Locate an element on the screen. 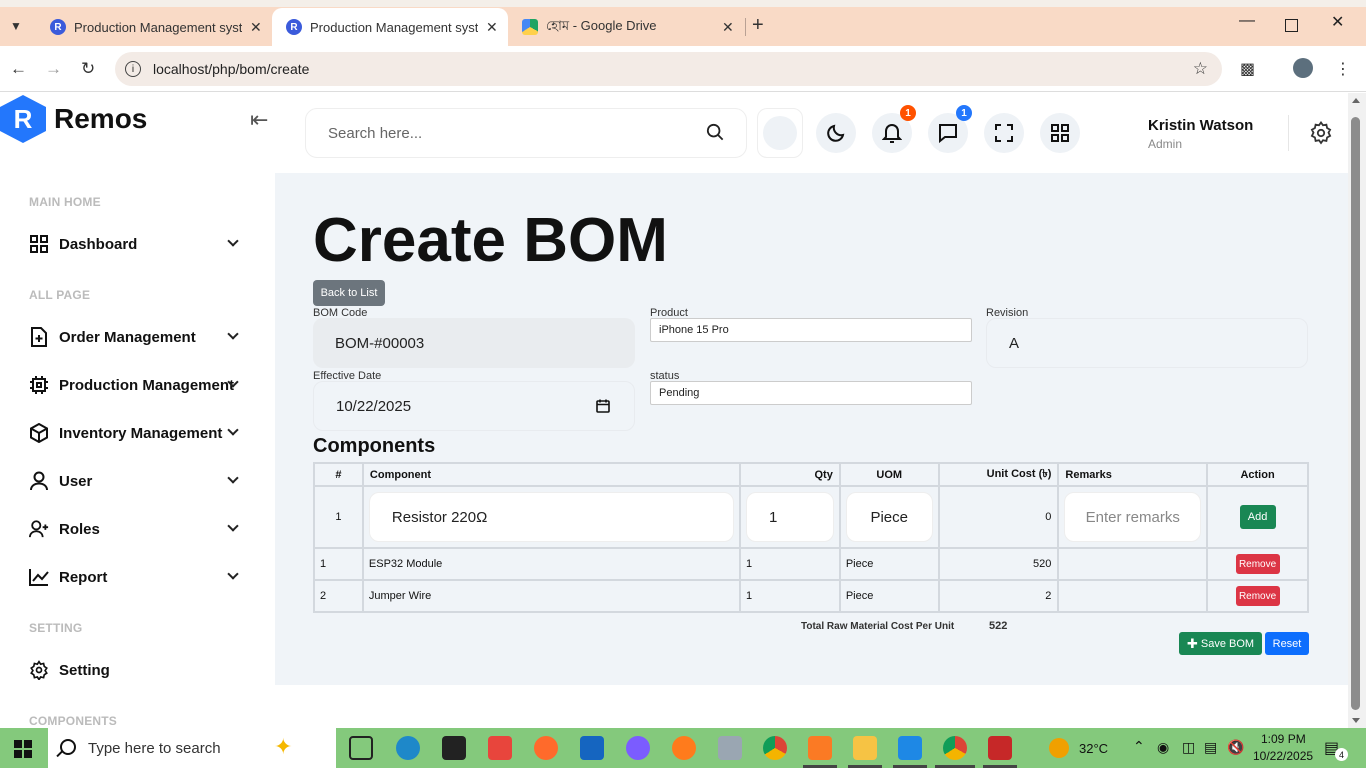  sidebar-item-roles: Roles is located at coordinates (136, 529).